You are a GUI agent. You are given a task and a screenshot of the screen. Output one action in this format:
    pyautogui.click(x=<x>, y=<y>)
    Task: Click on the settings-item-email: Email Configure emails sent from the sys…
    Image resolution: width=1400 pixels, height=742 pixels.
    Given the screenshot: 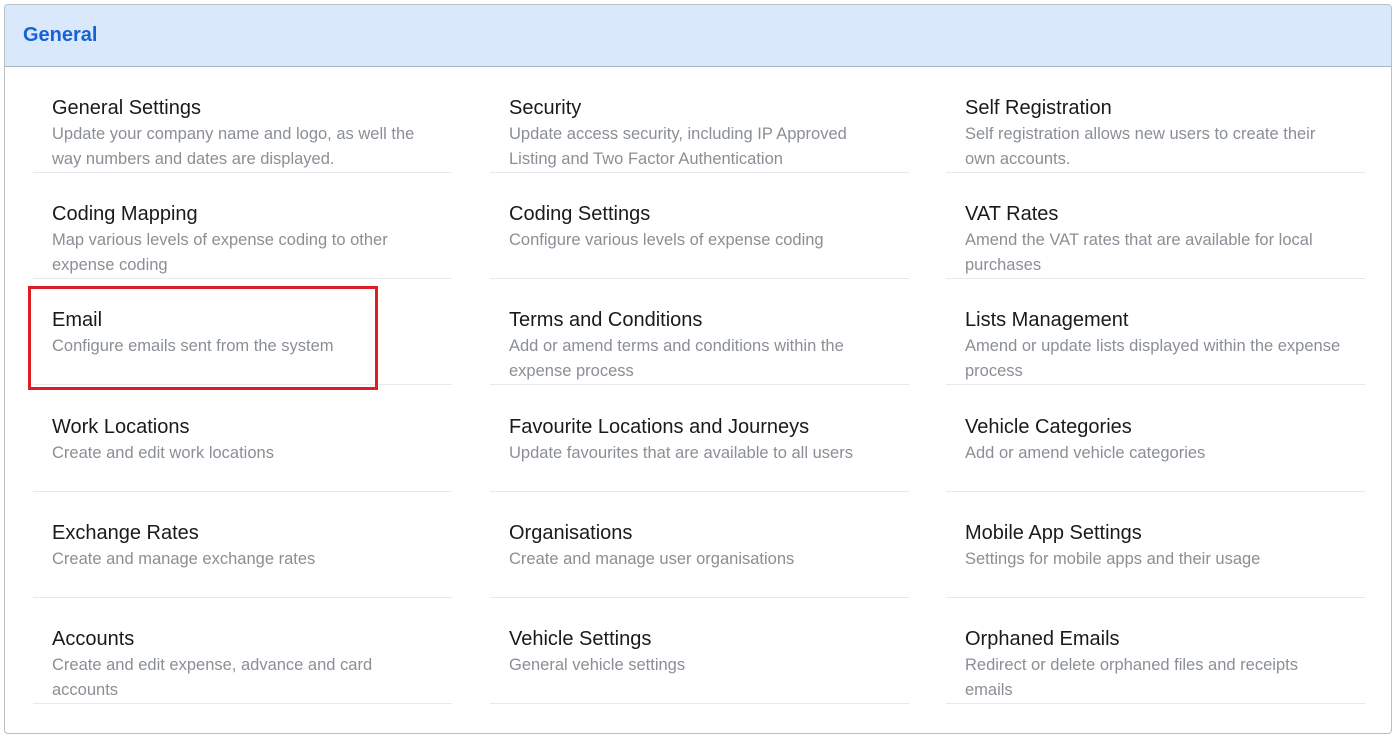 What is the action you would take?
    pyautogui.click(x=242, y=332)
    